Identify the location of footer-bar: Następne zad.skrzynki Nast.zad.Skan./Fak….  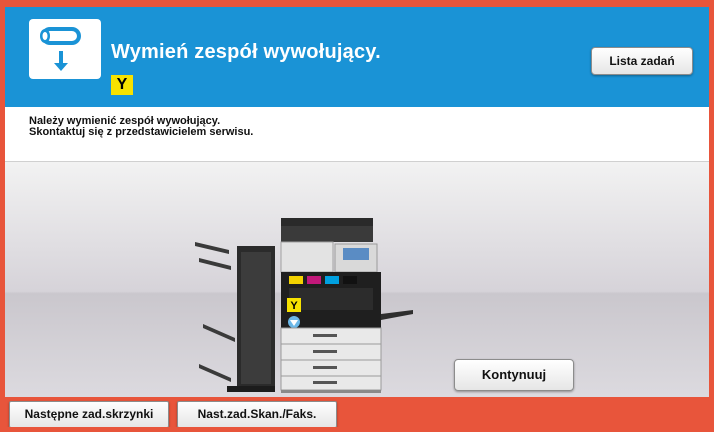
(357, 412).